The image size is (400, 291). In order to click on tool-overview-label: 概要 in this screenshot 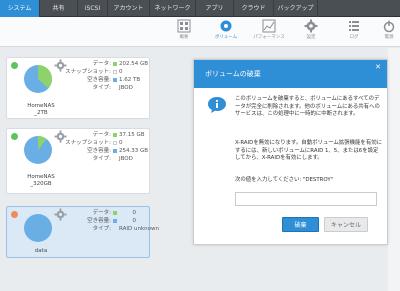, I will do `click(184, 37)`.